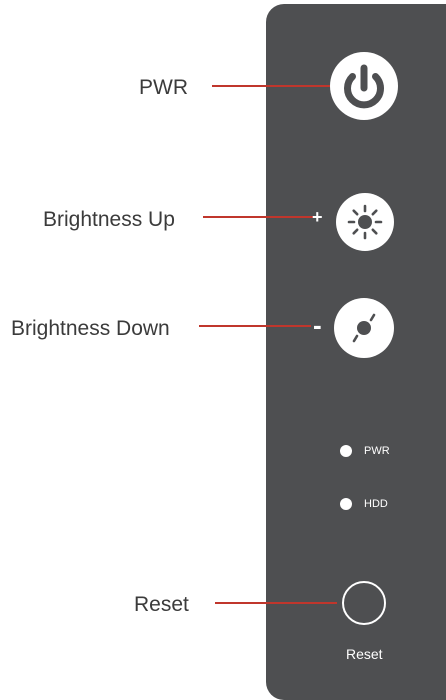  Describe the element at coordinates (271, 86) in the screenshot. I see `leader-line-pwr` at that location.